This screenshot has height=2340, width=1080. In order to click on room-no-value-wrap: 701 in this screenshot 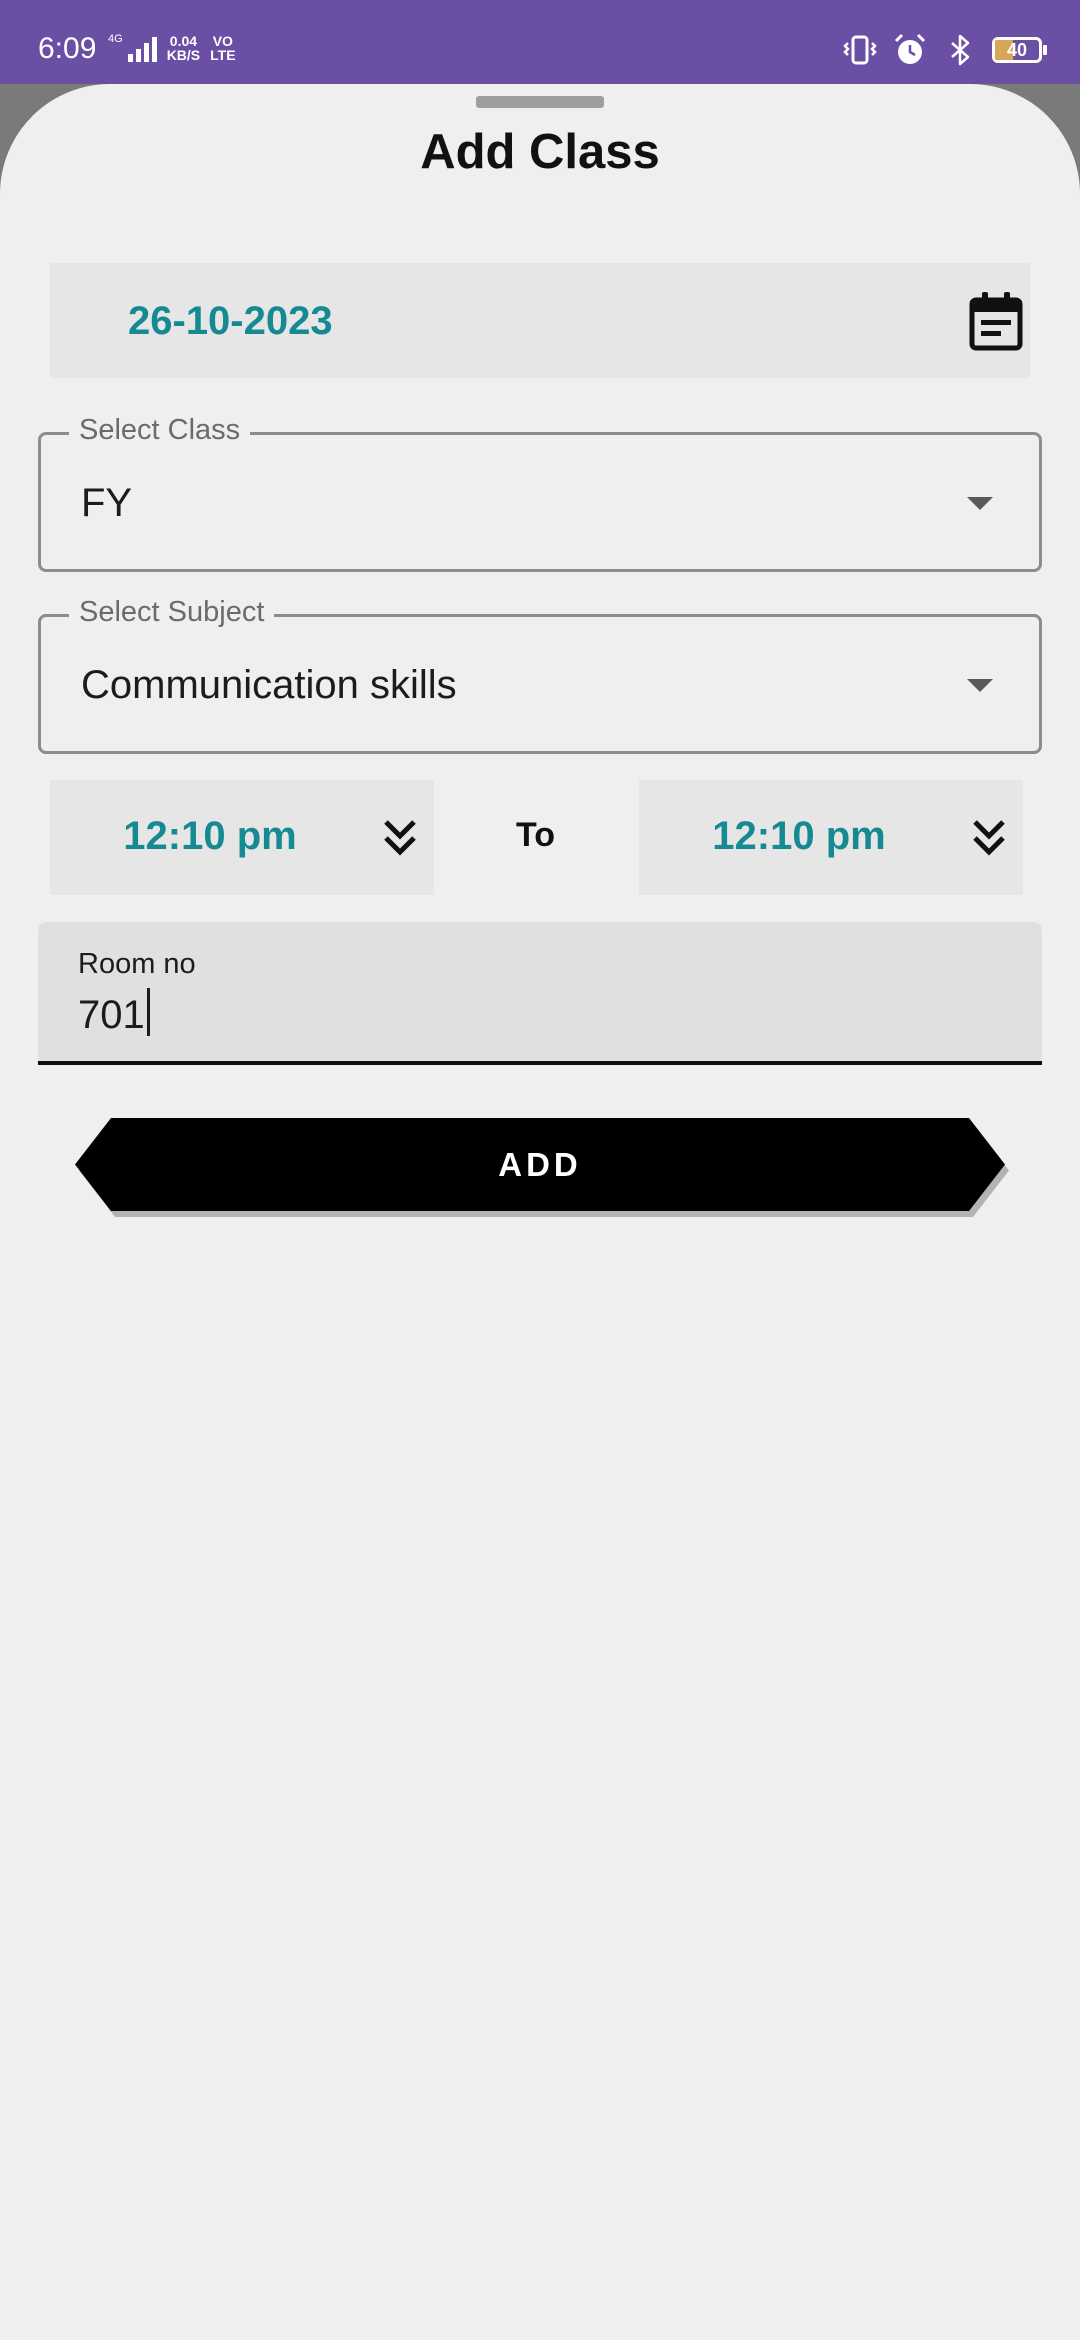, I will do `click(114, 1013)`.